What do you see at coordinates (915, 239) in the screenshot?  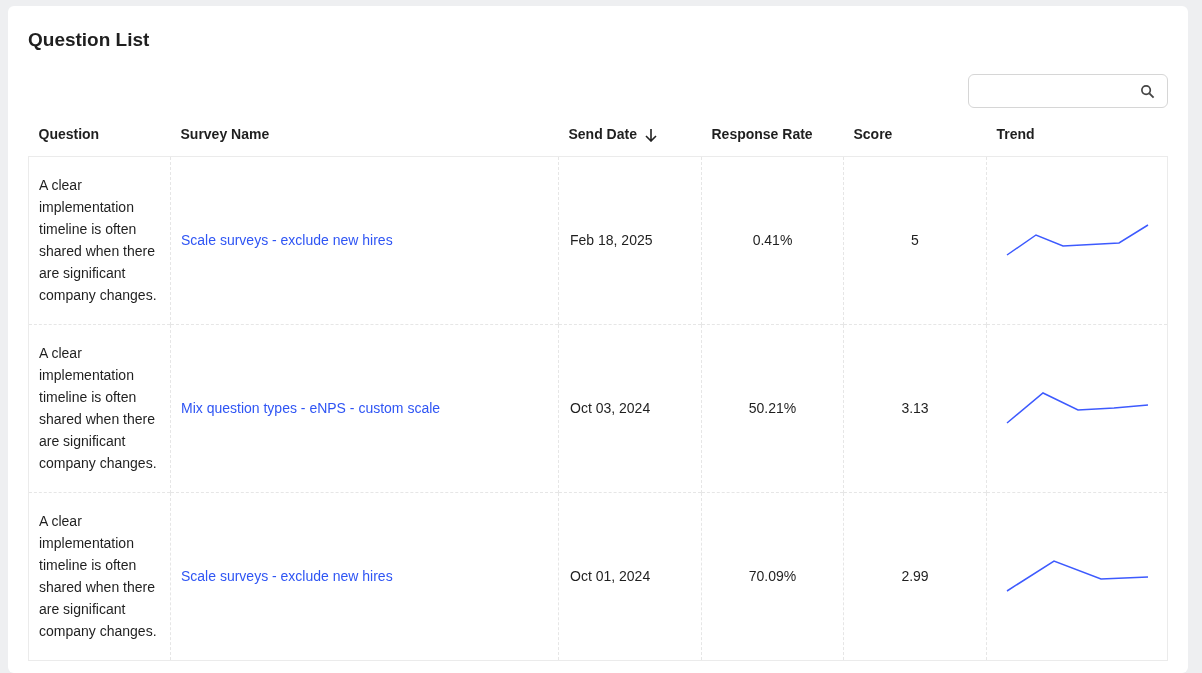 I see `score: 5` at bounding box center [915, 239].